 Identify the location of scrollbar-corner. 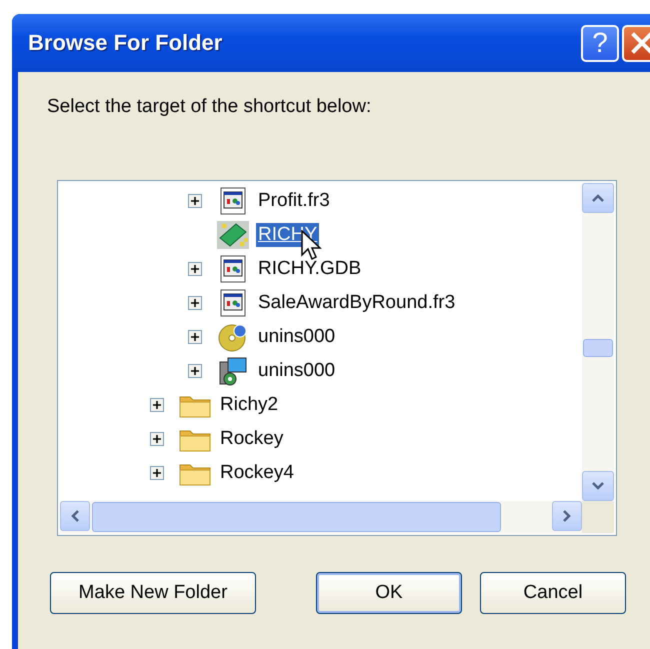
(598, 517).